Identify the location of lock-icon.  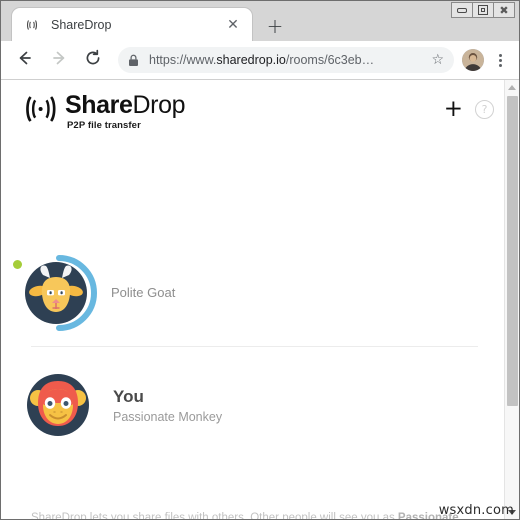
(133, 60).